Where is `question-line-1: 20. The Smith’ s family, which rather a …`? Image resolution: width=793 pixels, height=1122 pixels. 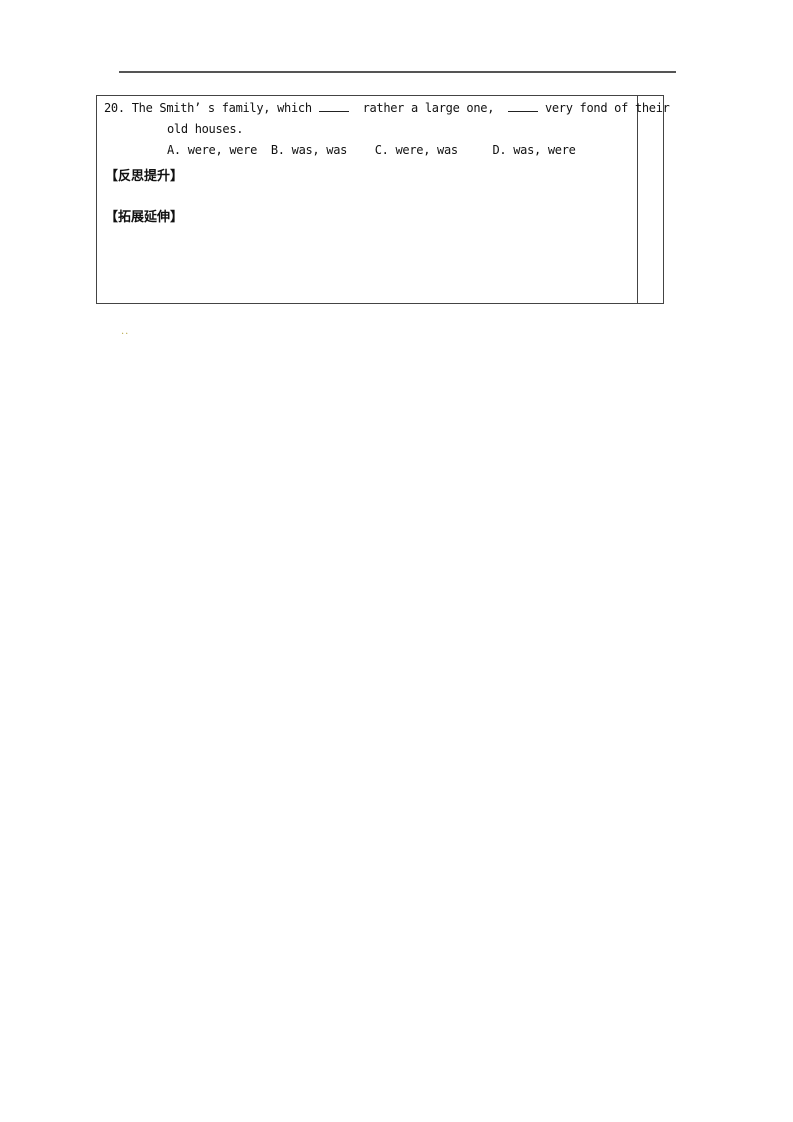 question-line-1: 20. The Smith’ s family, which rather a … is located at coordinates (387, 108).